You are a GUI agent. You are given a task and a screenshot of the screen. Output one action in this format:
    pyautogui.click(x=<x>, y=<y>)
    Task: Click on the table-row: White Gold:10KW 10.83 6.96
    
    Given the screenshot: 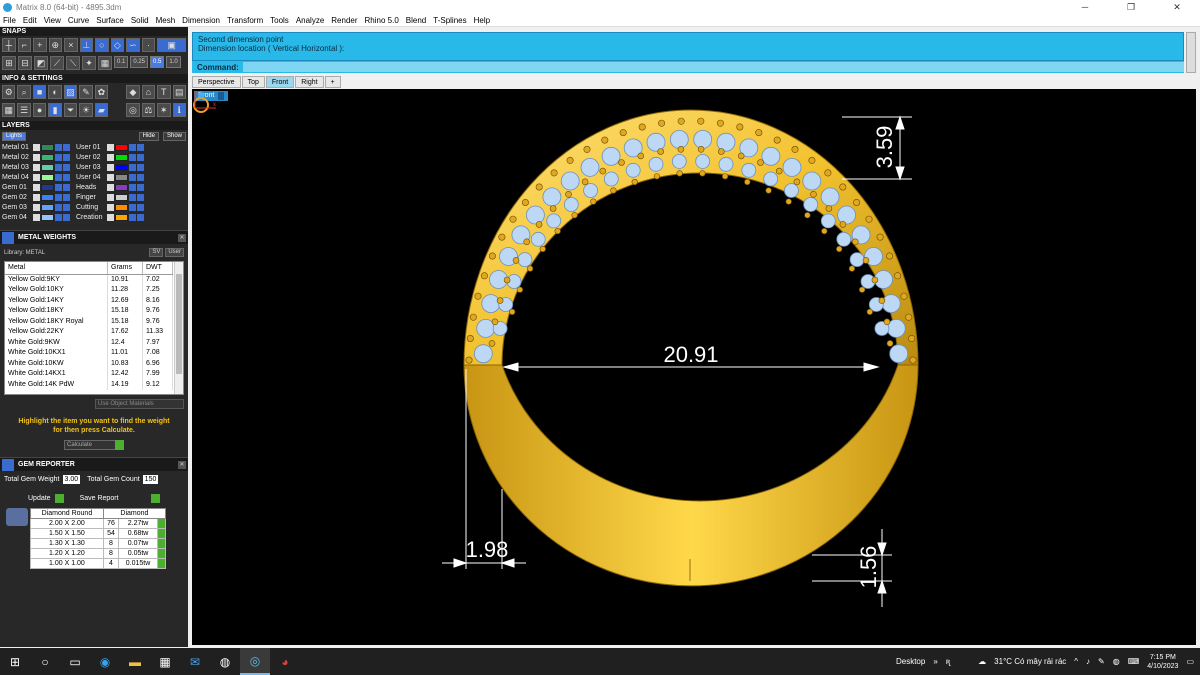 What is the action you would take?
    pyautogui.click(x=89, y=363)
    